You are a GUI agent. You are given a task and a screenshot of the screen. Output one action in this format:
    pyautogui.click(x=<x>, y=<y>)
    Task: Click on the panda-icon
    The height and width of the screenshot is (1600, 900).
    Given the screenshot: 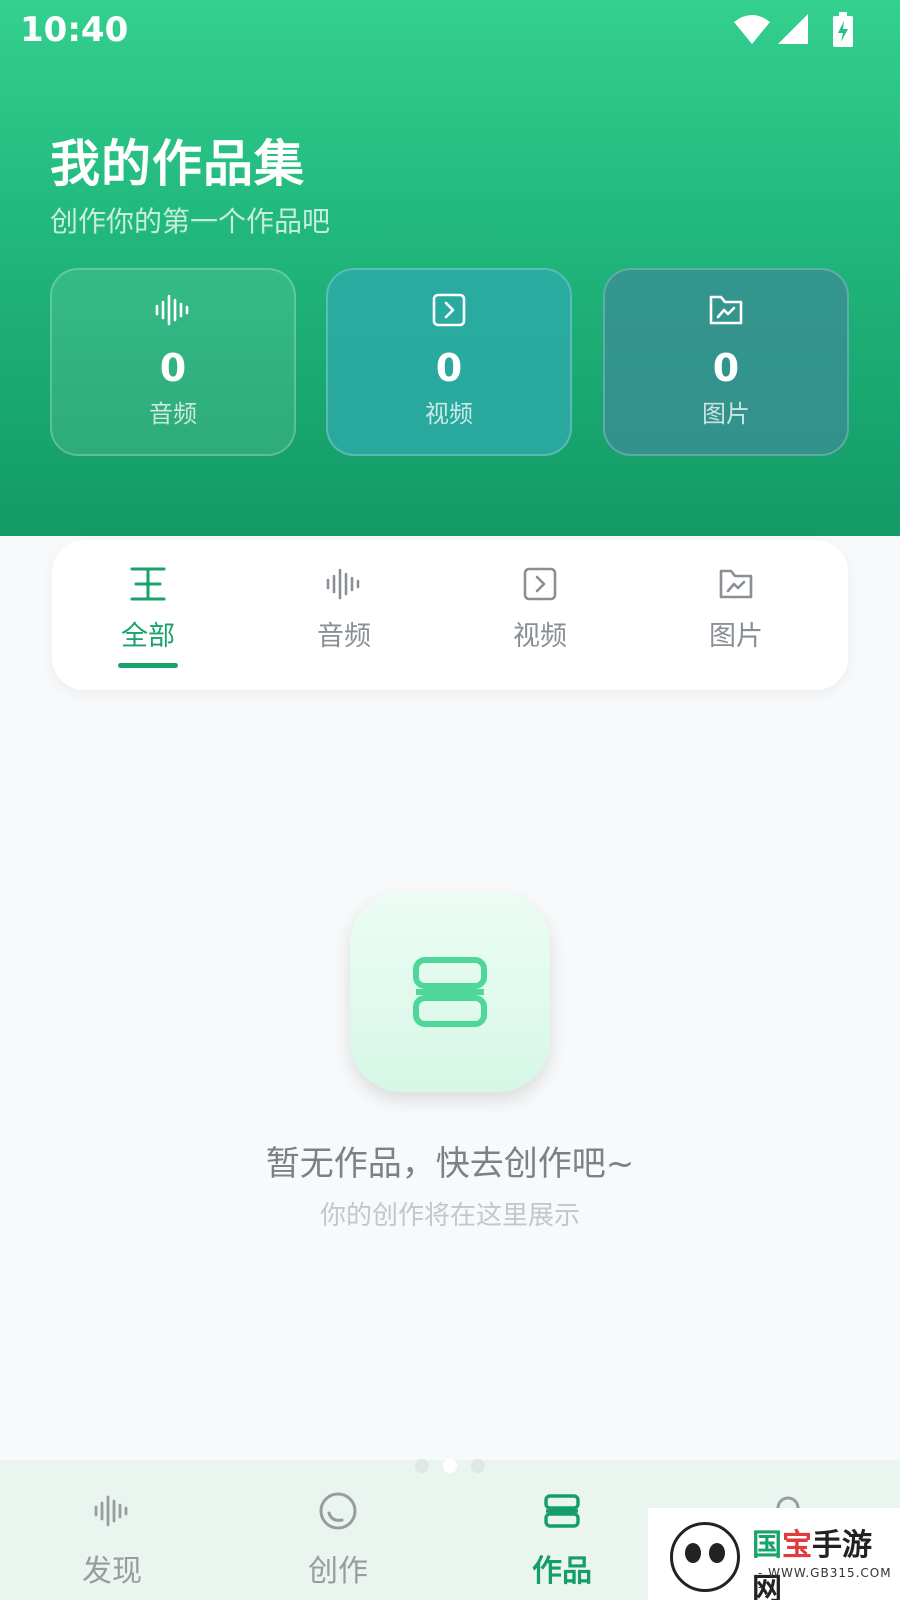 What is the action you would take?
    pyautogui.click(x=705, y=1557)
    